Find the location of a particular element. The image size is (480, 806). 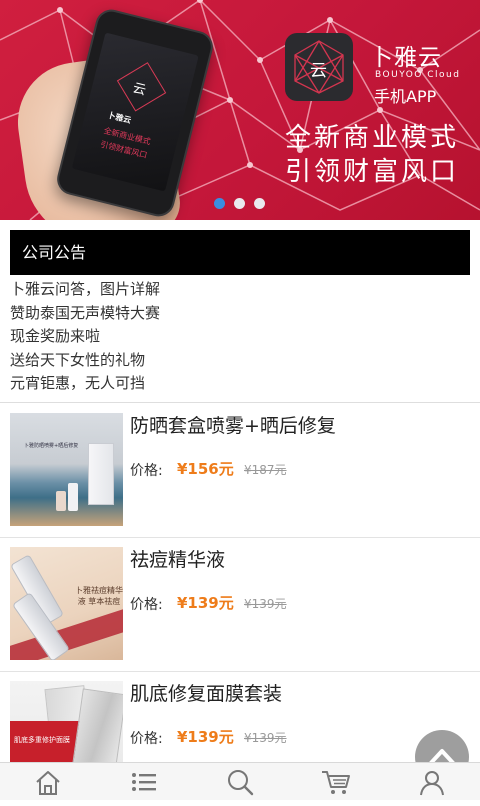

thumbnail-caption: 肌底多重修护面膜 is located at coordinates (42, 740).